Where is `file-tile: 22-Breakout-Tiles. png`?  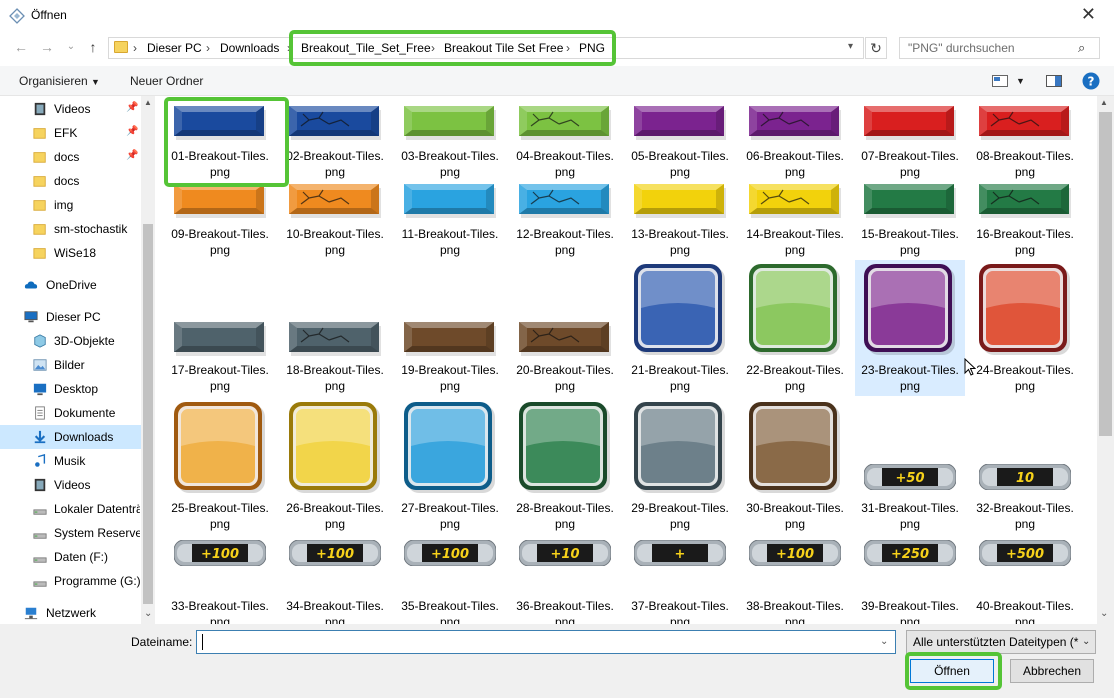 file-tile: 22-Breakout-Tiles. png is located at coordinates (795, 328).